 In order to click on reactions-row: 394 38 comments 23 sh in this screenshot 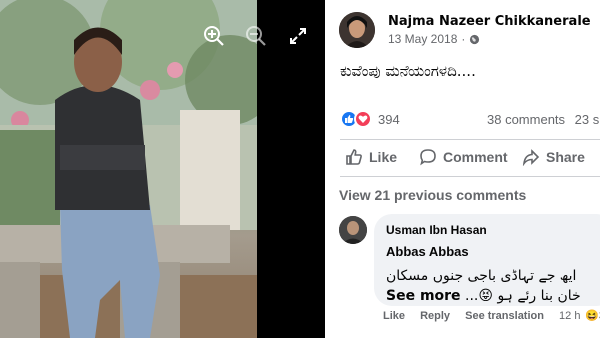, I will do `click(470, 119)`.